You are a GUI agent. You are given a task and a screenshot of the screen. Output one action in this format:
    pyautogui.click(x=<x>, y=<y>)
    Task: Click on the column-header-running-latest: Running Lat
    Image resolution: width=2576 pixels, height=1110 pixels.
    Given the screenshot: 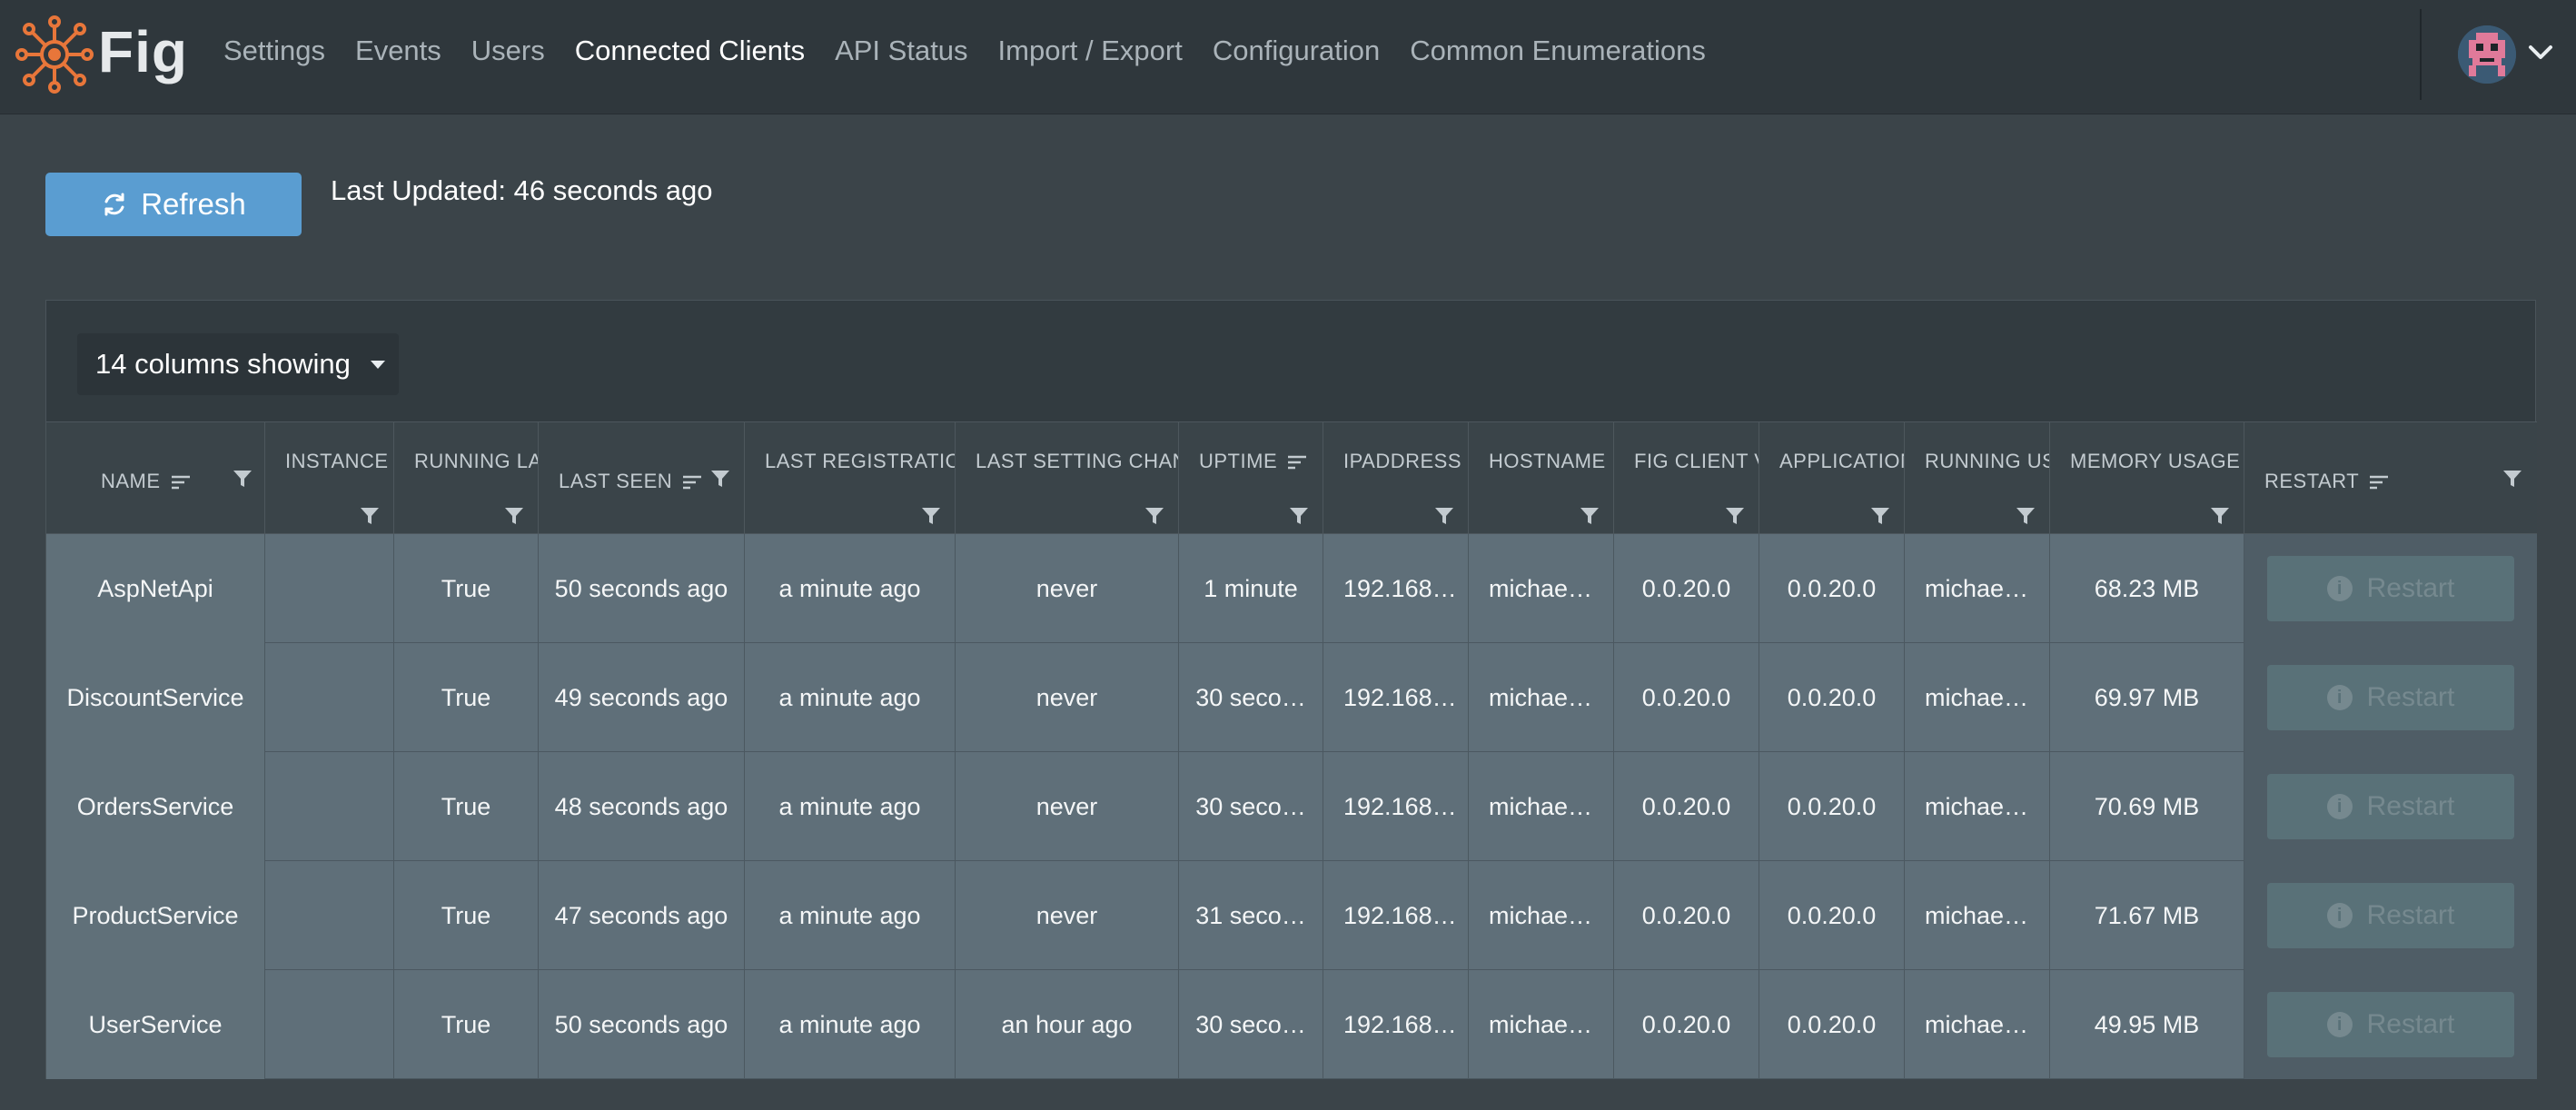 What is the action you would take?
    pyautogui.click(x=466, y=478)
    